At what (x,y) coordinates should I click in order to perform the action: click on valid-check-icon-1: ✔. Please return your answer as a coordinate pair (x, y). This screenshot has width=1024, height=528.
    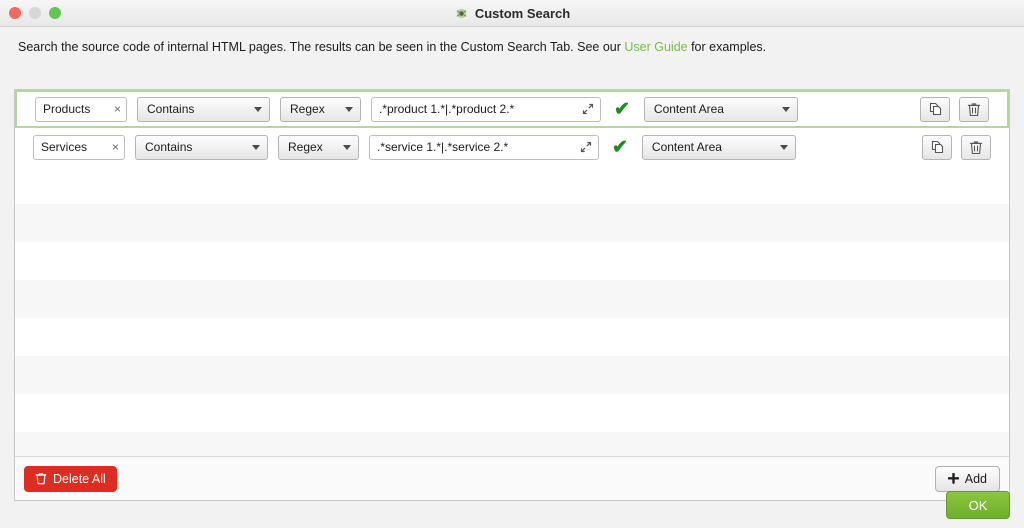
    Looking at the image, I should click on (620, 147).